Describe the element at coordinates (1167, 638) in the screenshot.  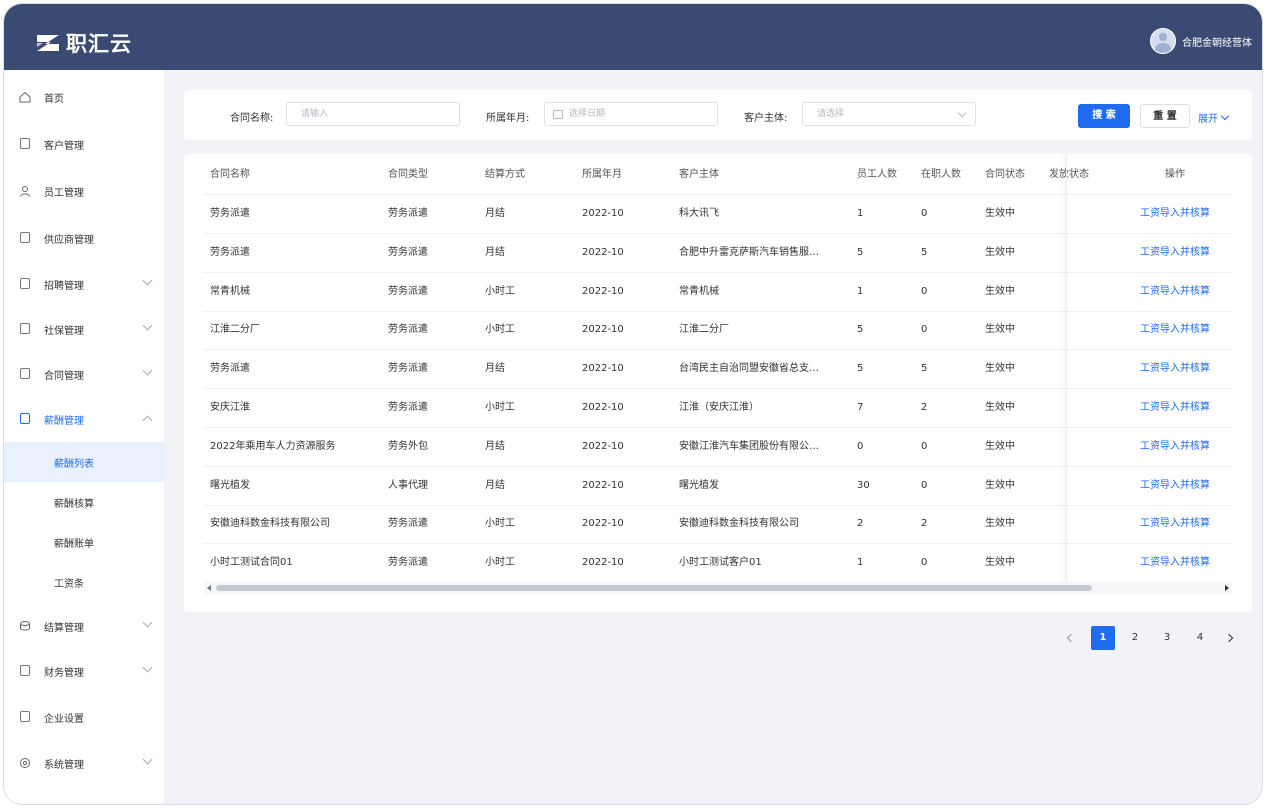
I see `page-3: 3` at that location.